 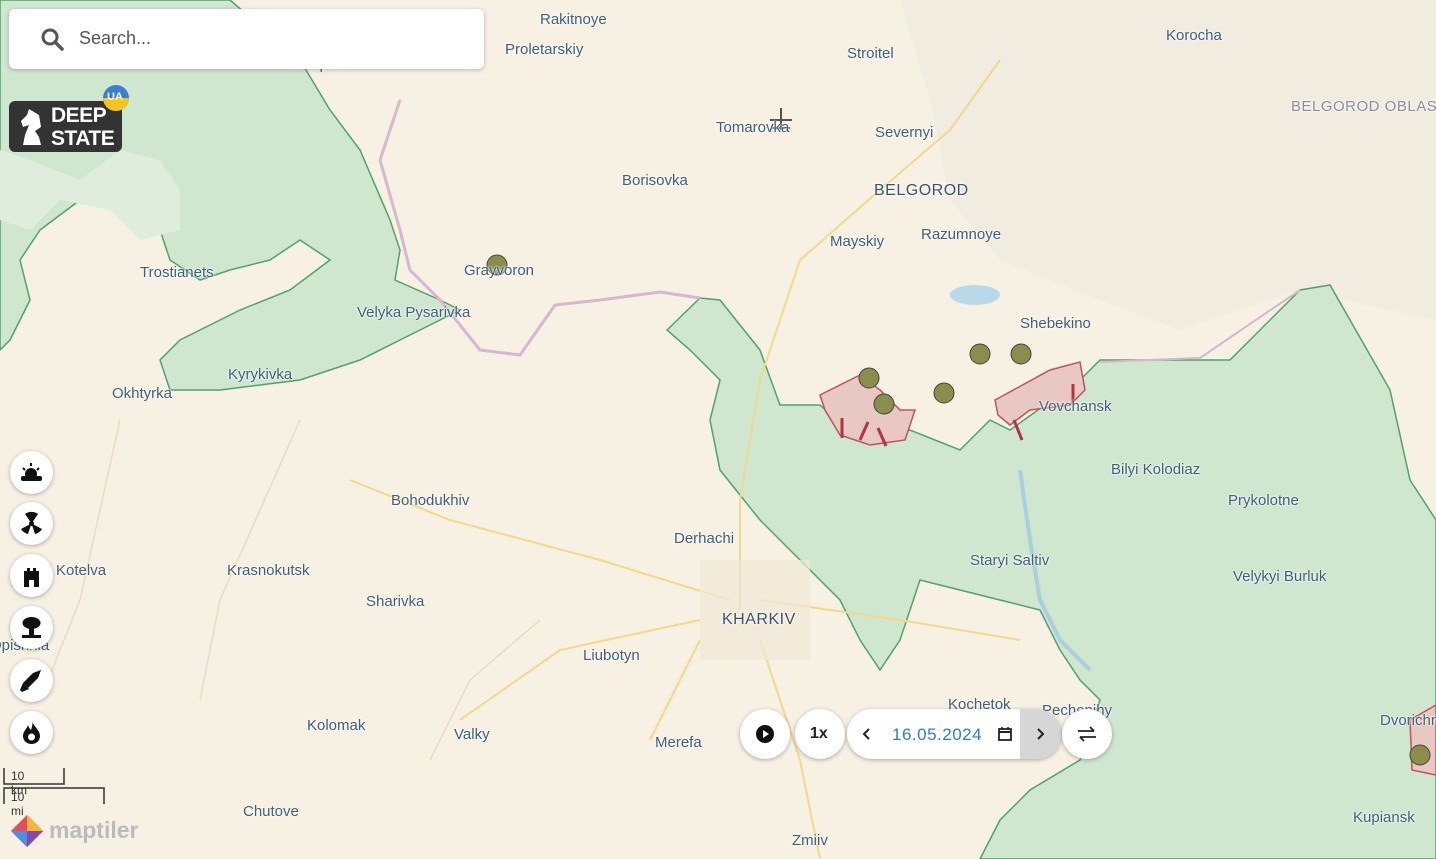 I want to click on maptiler-text: maptiler, so click(x=94, y=830).